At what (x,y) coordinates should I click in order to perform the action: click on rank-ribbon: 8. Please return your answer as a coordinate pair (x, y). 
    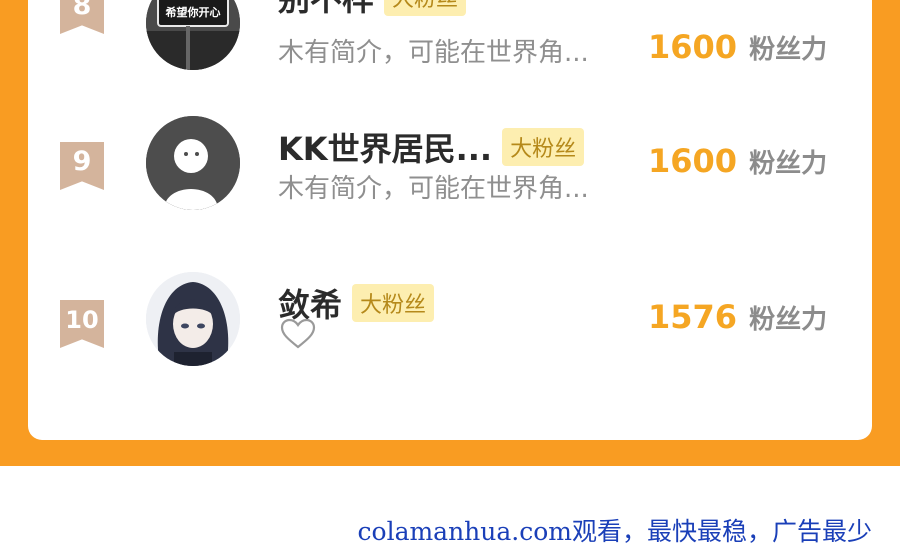
    Looking at the image, I should click on (82, 17).